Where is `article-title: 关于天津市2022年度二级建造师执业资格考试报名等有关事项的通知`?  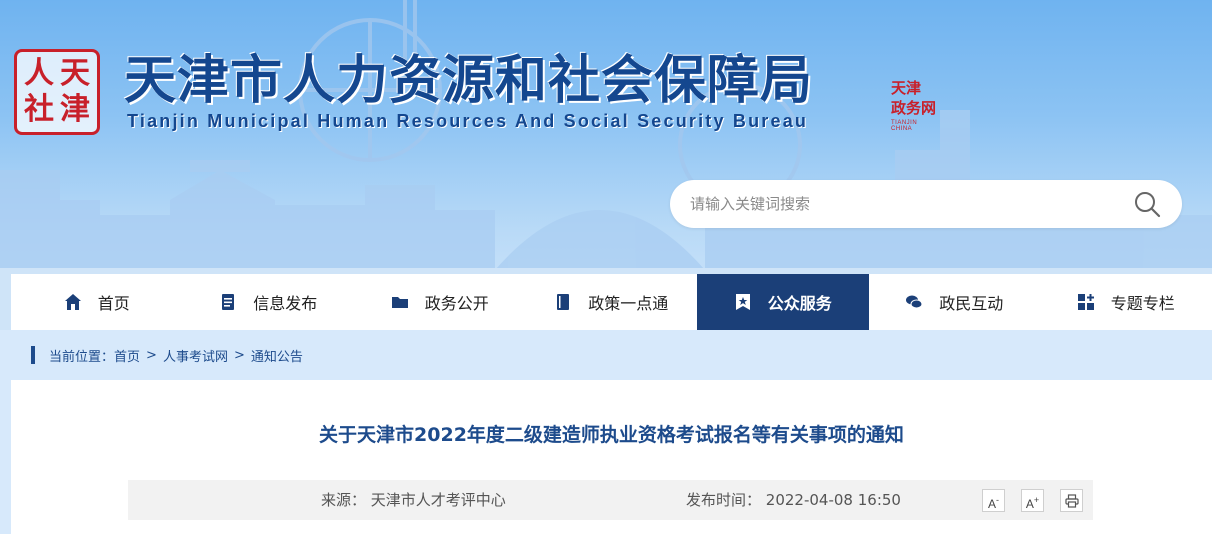 article-title: 关于天津市2022年度二级建造师执业资格考试报名等有关事项的通知 is located at coordinates (611, 435).